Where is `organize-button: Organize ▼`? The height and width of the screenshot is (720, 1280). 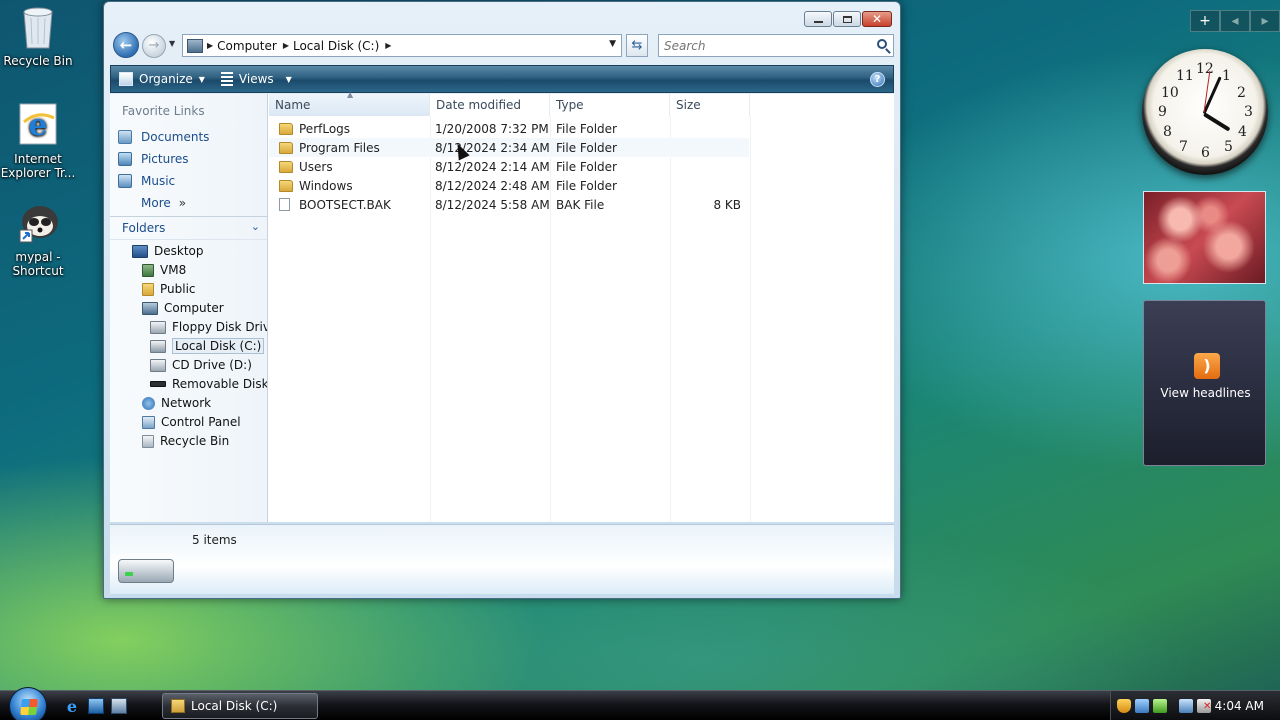 organize-button: Organize ▼ is located at coordinates (162, 79).